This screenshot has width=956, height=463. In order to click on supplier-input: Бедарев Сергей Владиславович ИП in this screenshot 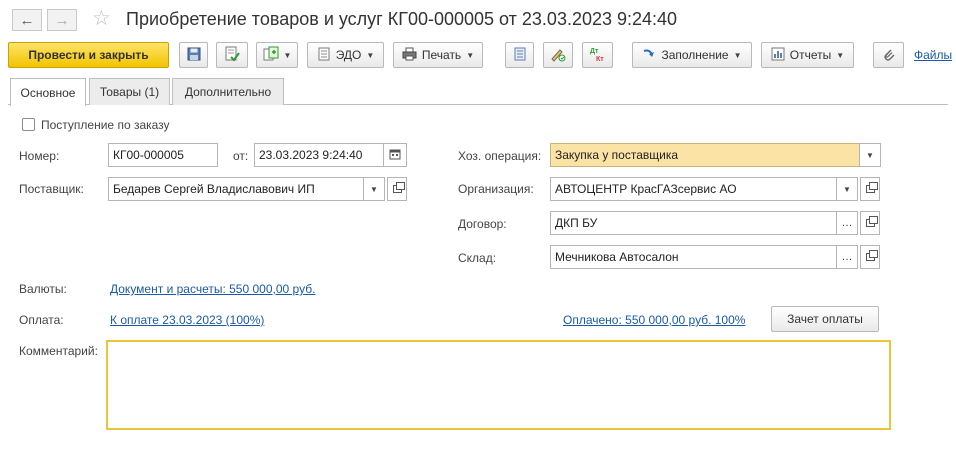, I will do `click(236, 189)`.